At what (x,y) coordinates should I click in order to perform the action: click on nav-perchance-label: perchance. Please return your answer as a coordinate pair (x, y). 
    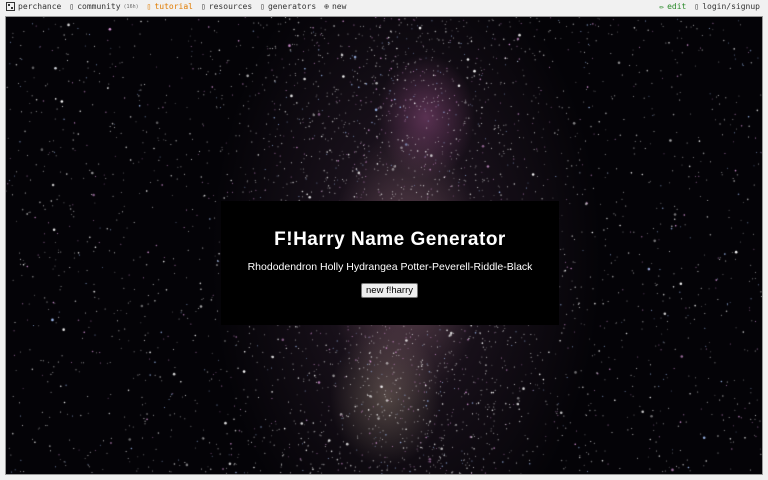
    Looking at the image, I should click on (40, 6).